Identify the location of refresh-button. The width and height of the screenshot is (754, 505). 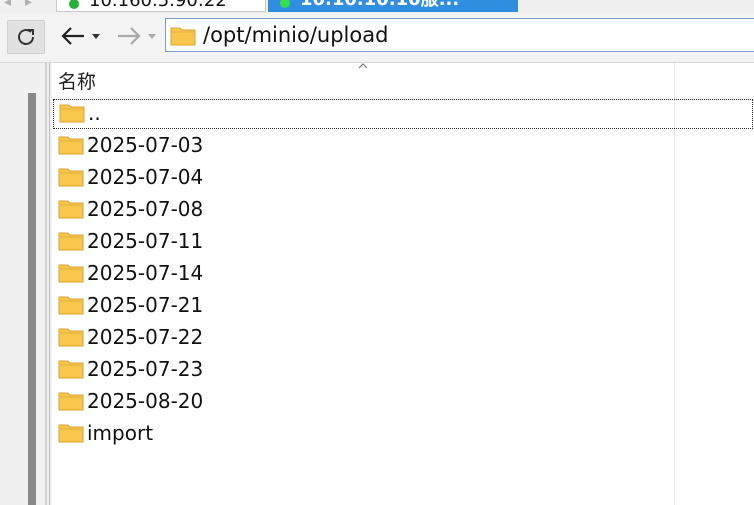
(26, 37).